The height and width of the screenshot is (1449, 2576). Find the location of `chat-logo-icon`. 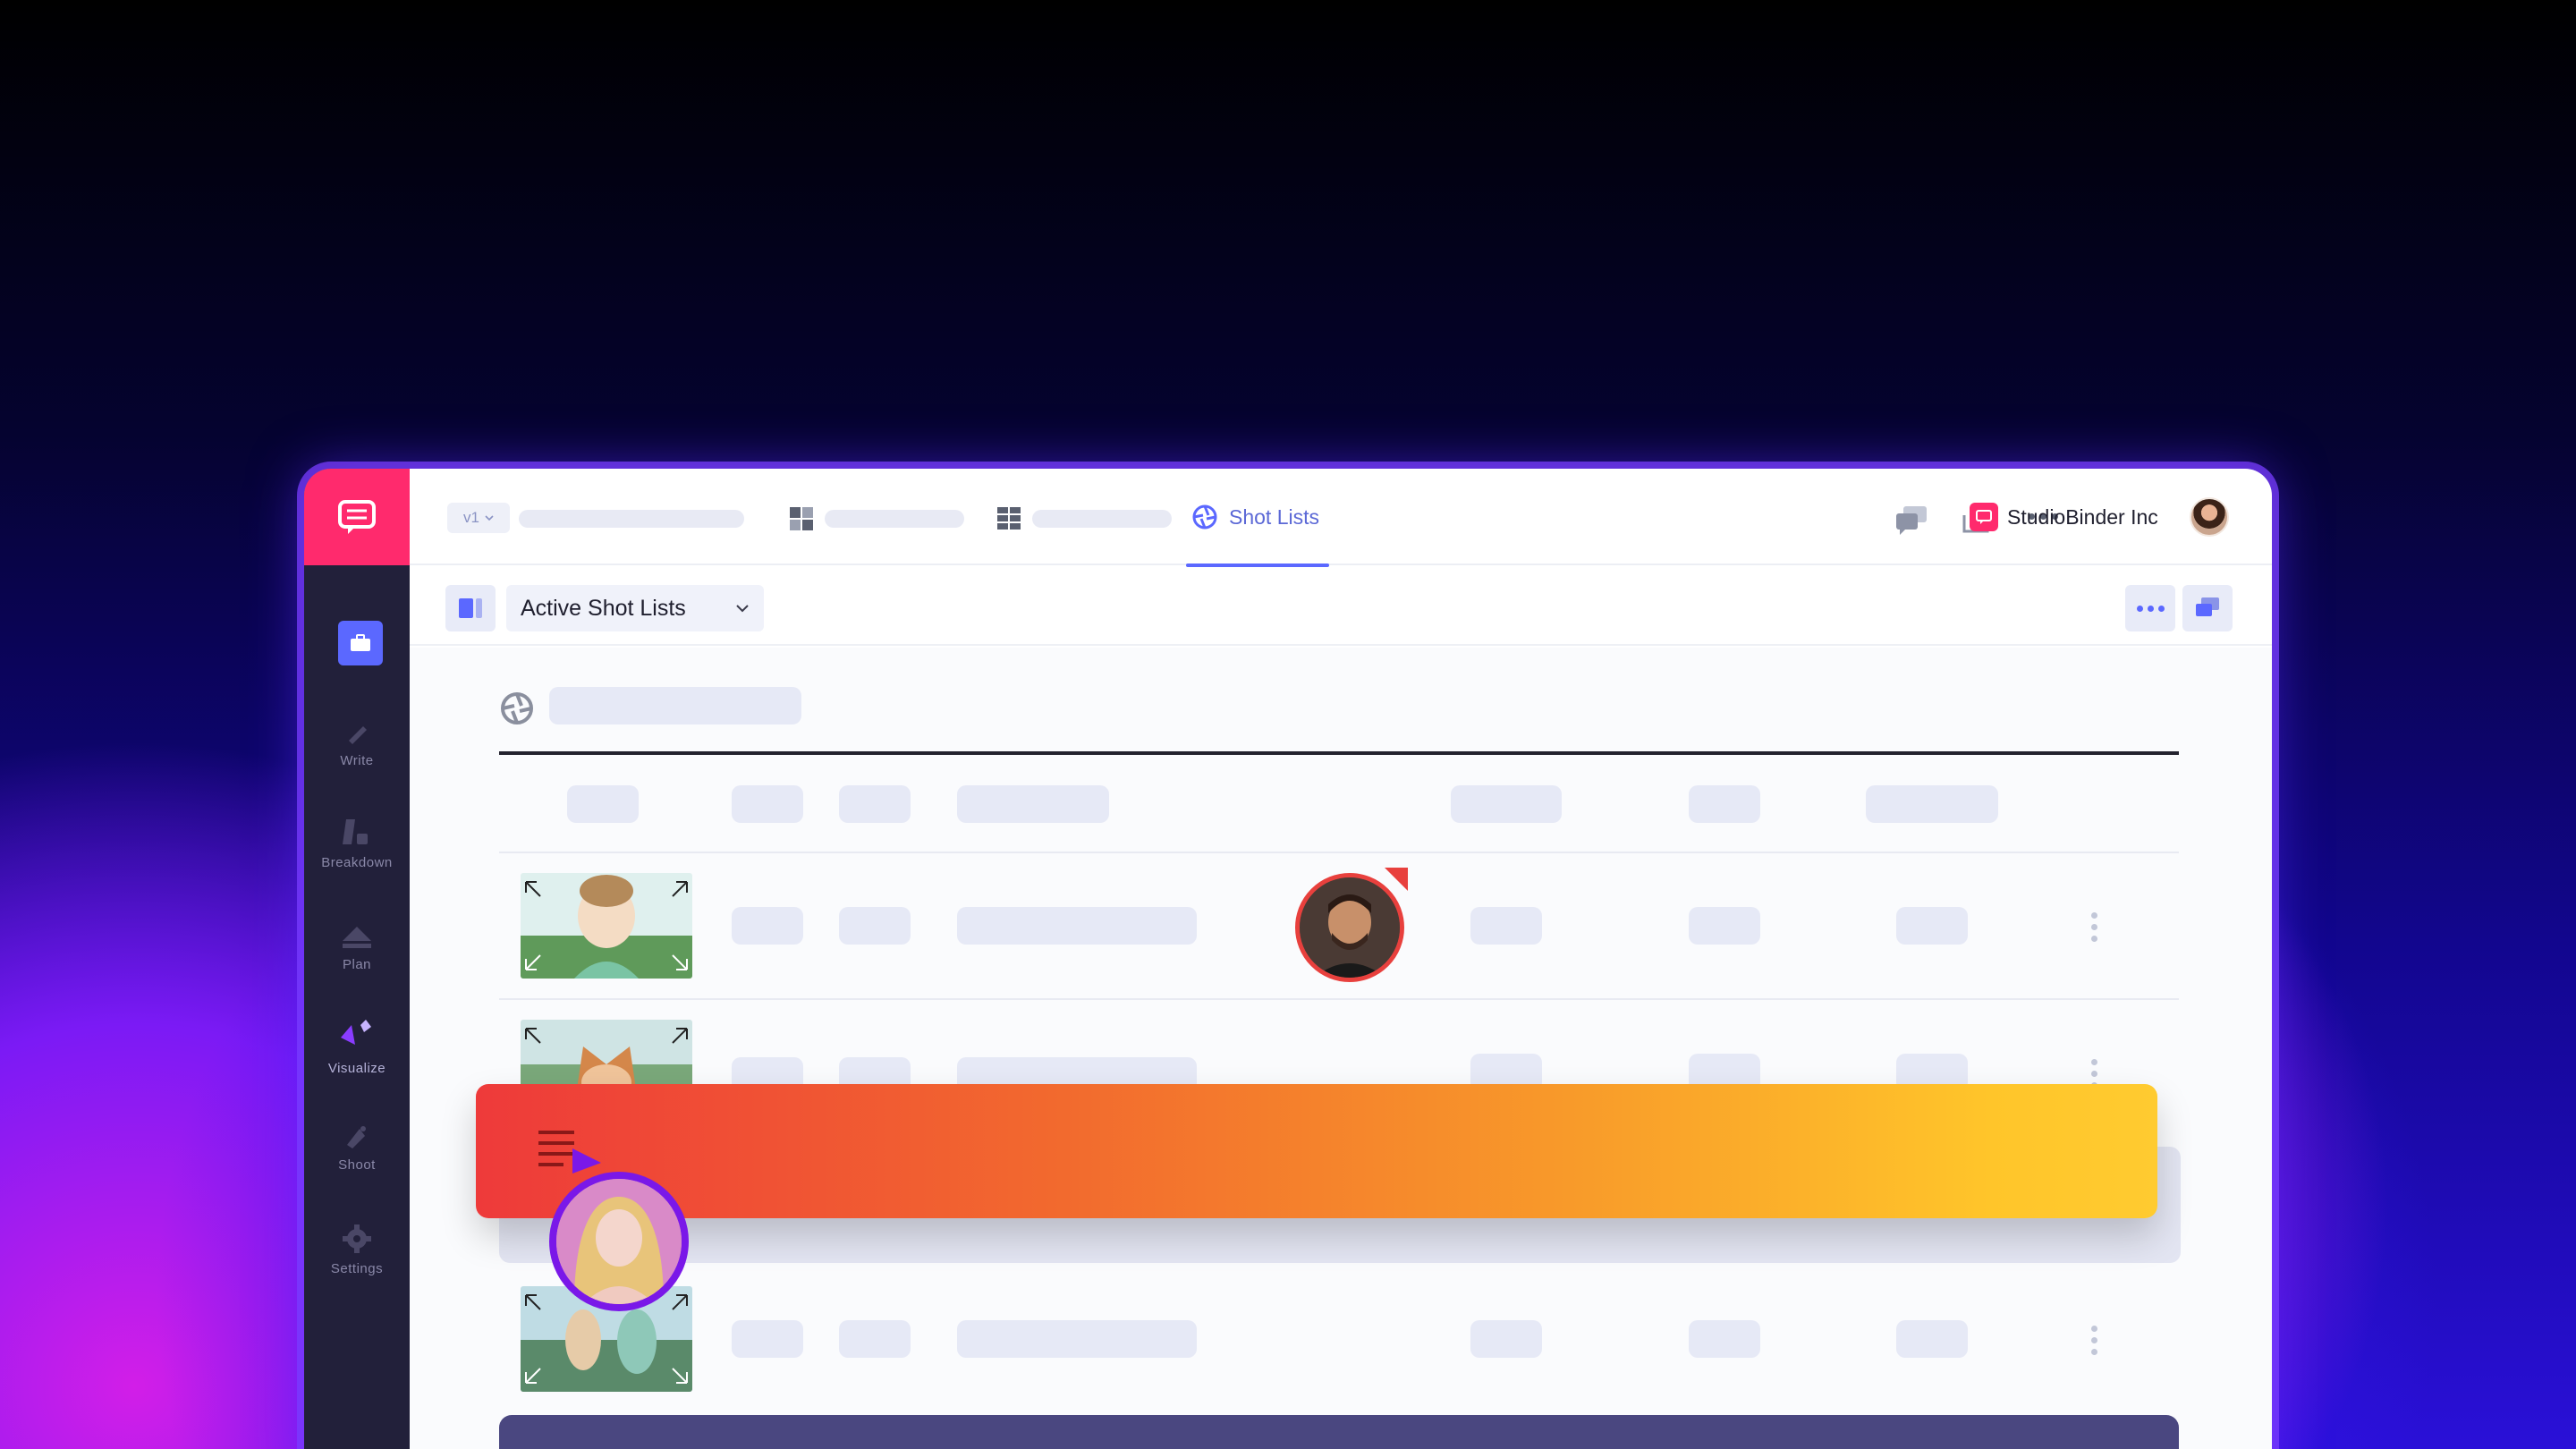

chat-logo-icon is located at coordinates (357, 517).